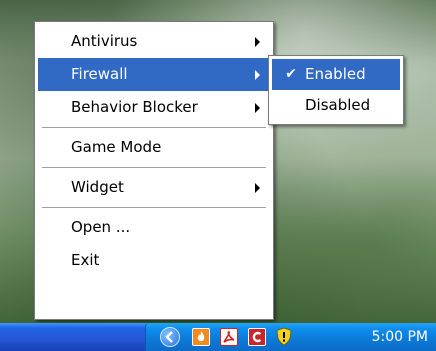  I want to click on submenu-item-label: Disabled, so click(338, 105).